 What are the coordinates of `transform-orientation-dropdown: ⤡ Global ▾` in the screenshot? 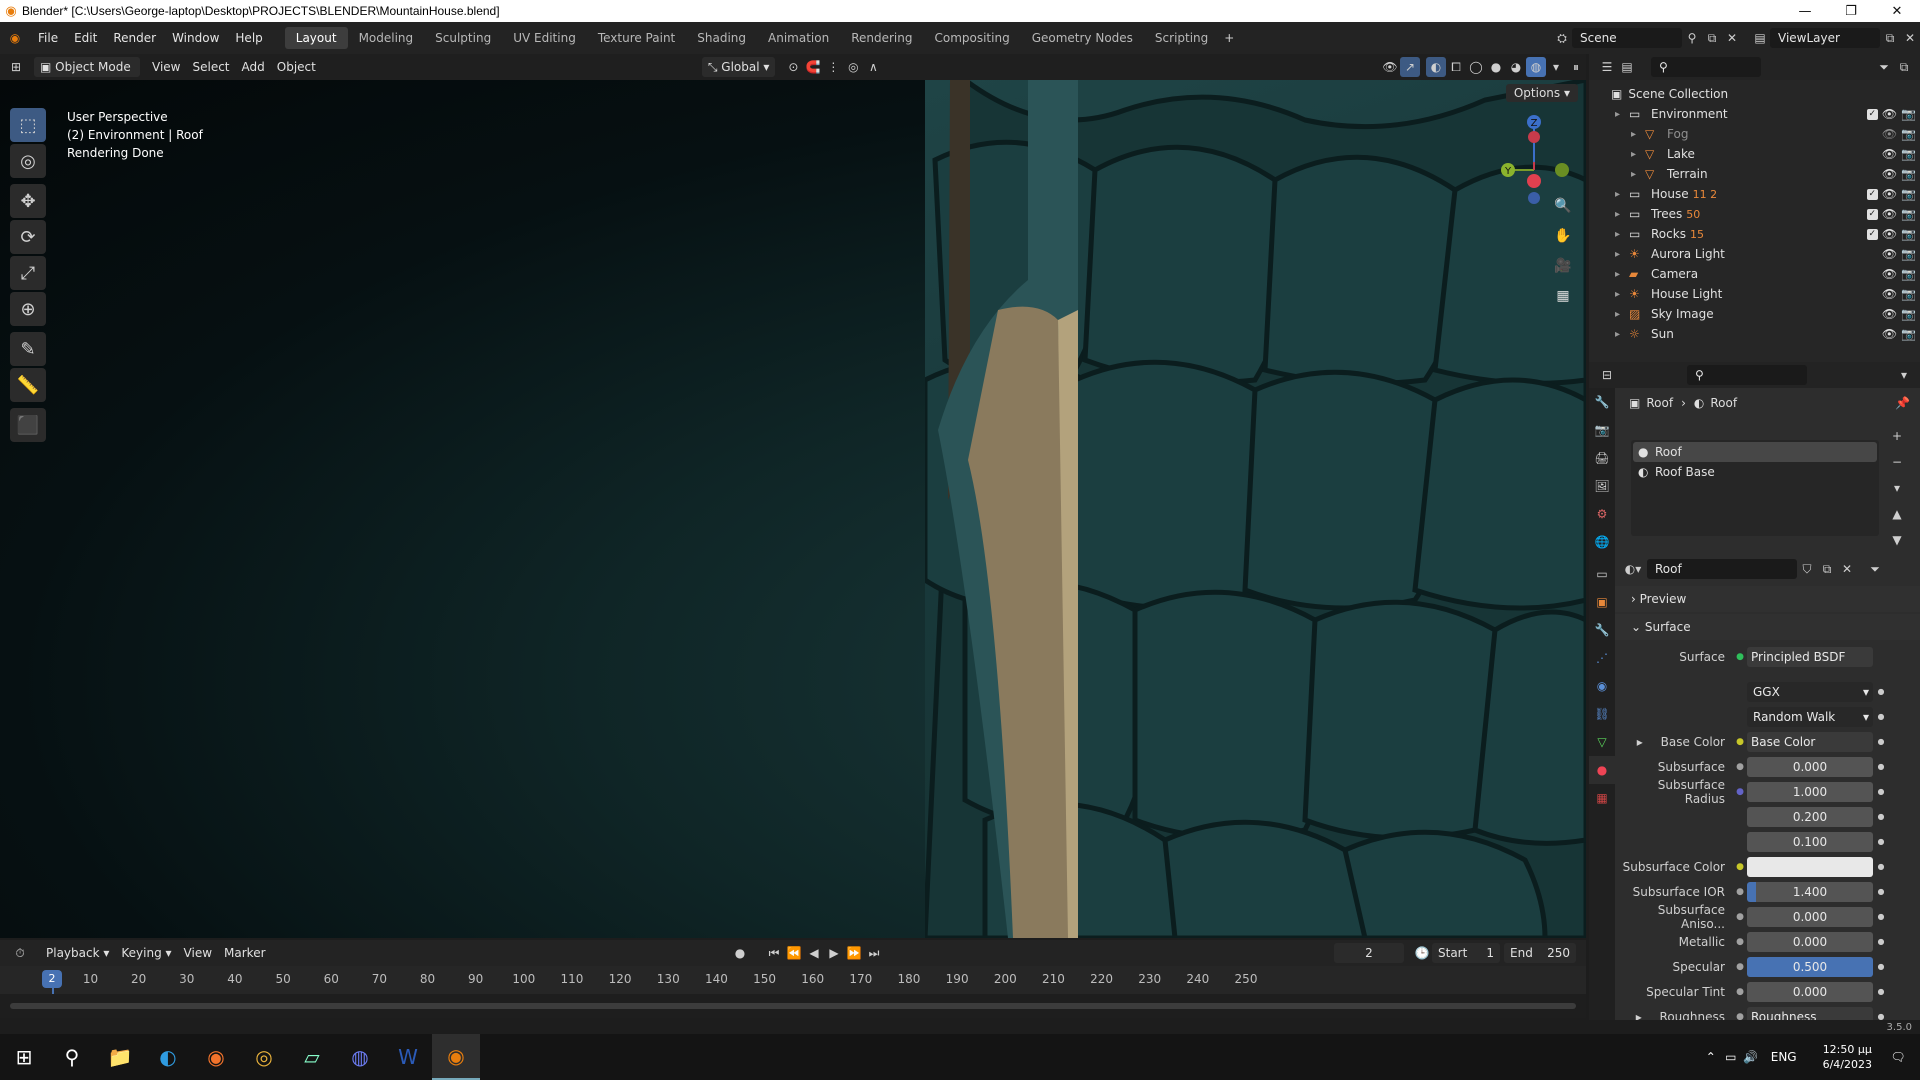 It's located at (738, 67).